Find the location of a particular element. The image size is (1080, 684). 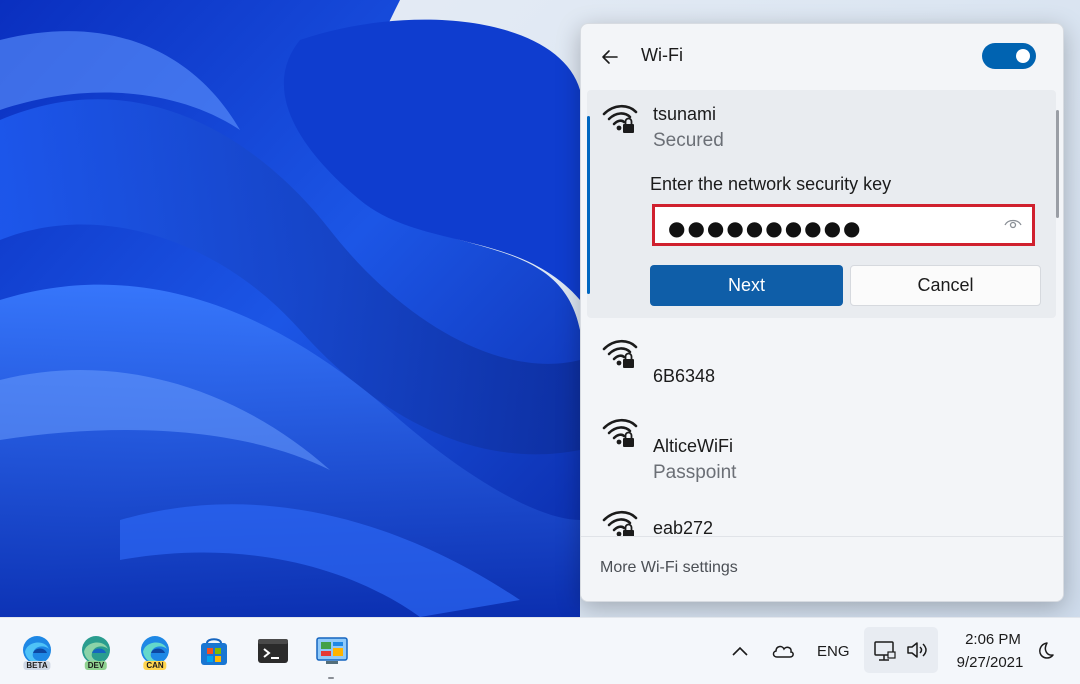

network-volume-button is located at coordinates (901, 650).